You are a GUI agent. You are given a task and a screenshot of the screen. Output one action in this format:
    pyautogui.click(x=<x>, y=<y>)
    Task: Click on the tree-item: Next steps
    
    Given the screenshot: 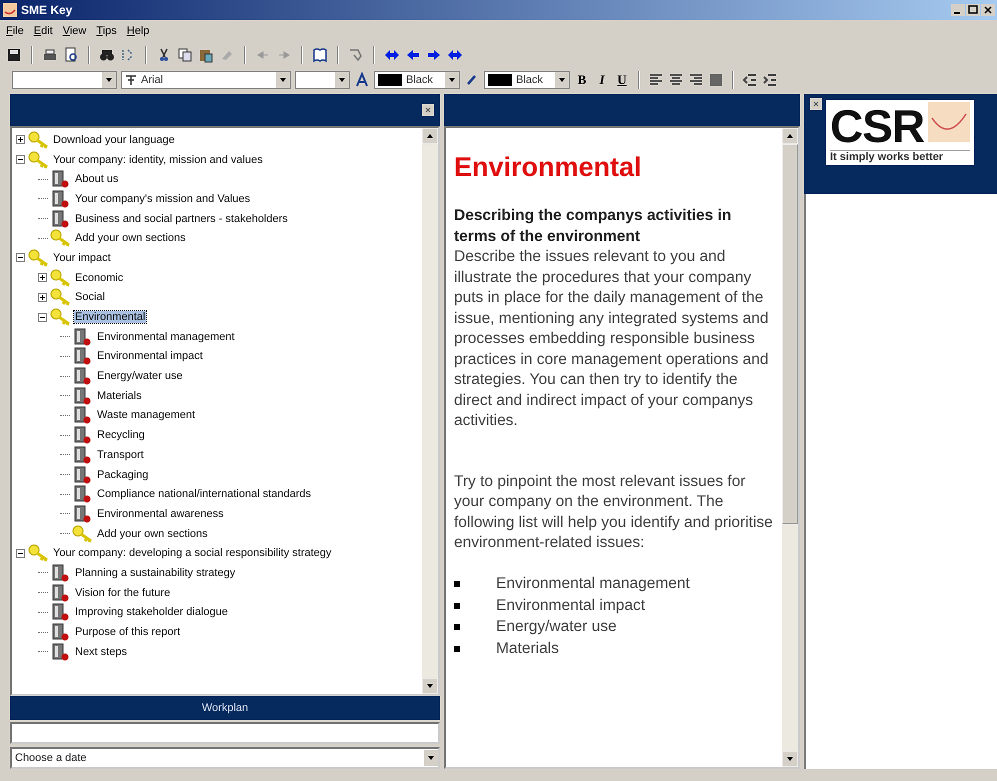 What is the action you would take?
    pyautogui.click(x=101, y=652)
    